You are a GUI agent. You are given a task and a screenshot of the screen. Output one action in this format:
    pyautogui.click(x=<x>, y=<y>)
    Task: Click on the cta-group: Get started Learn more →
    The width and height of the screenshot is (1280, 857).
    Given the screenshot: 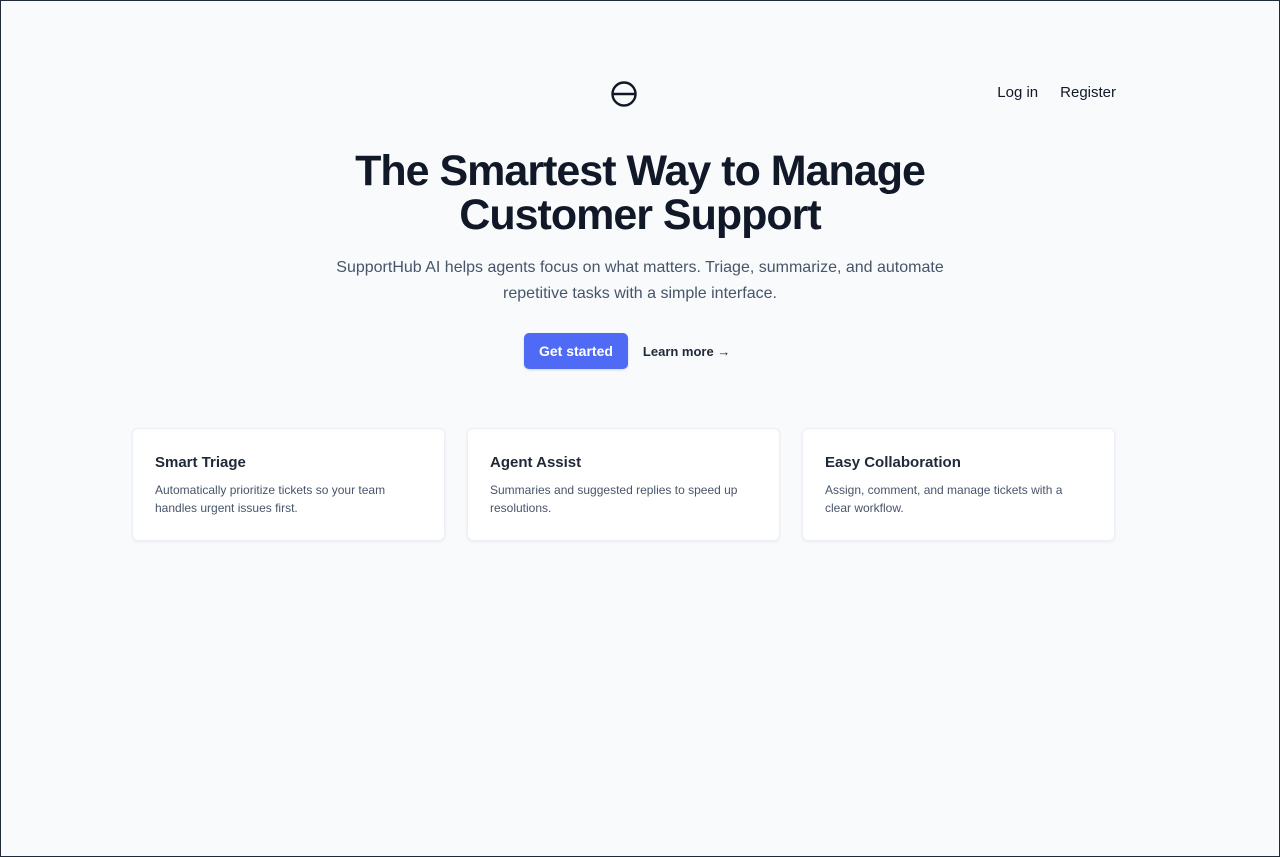 What is the action you would take?
    pyautogui.click(x=627, y=351)
    